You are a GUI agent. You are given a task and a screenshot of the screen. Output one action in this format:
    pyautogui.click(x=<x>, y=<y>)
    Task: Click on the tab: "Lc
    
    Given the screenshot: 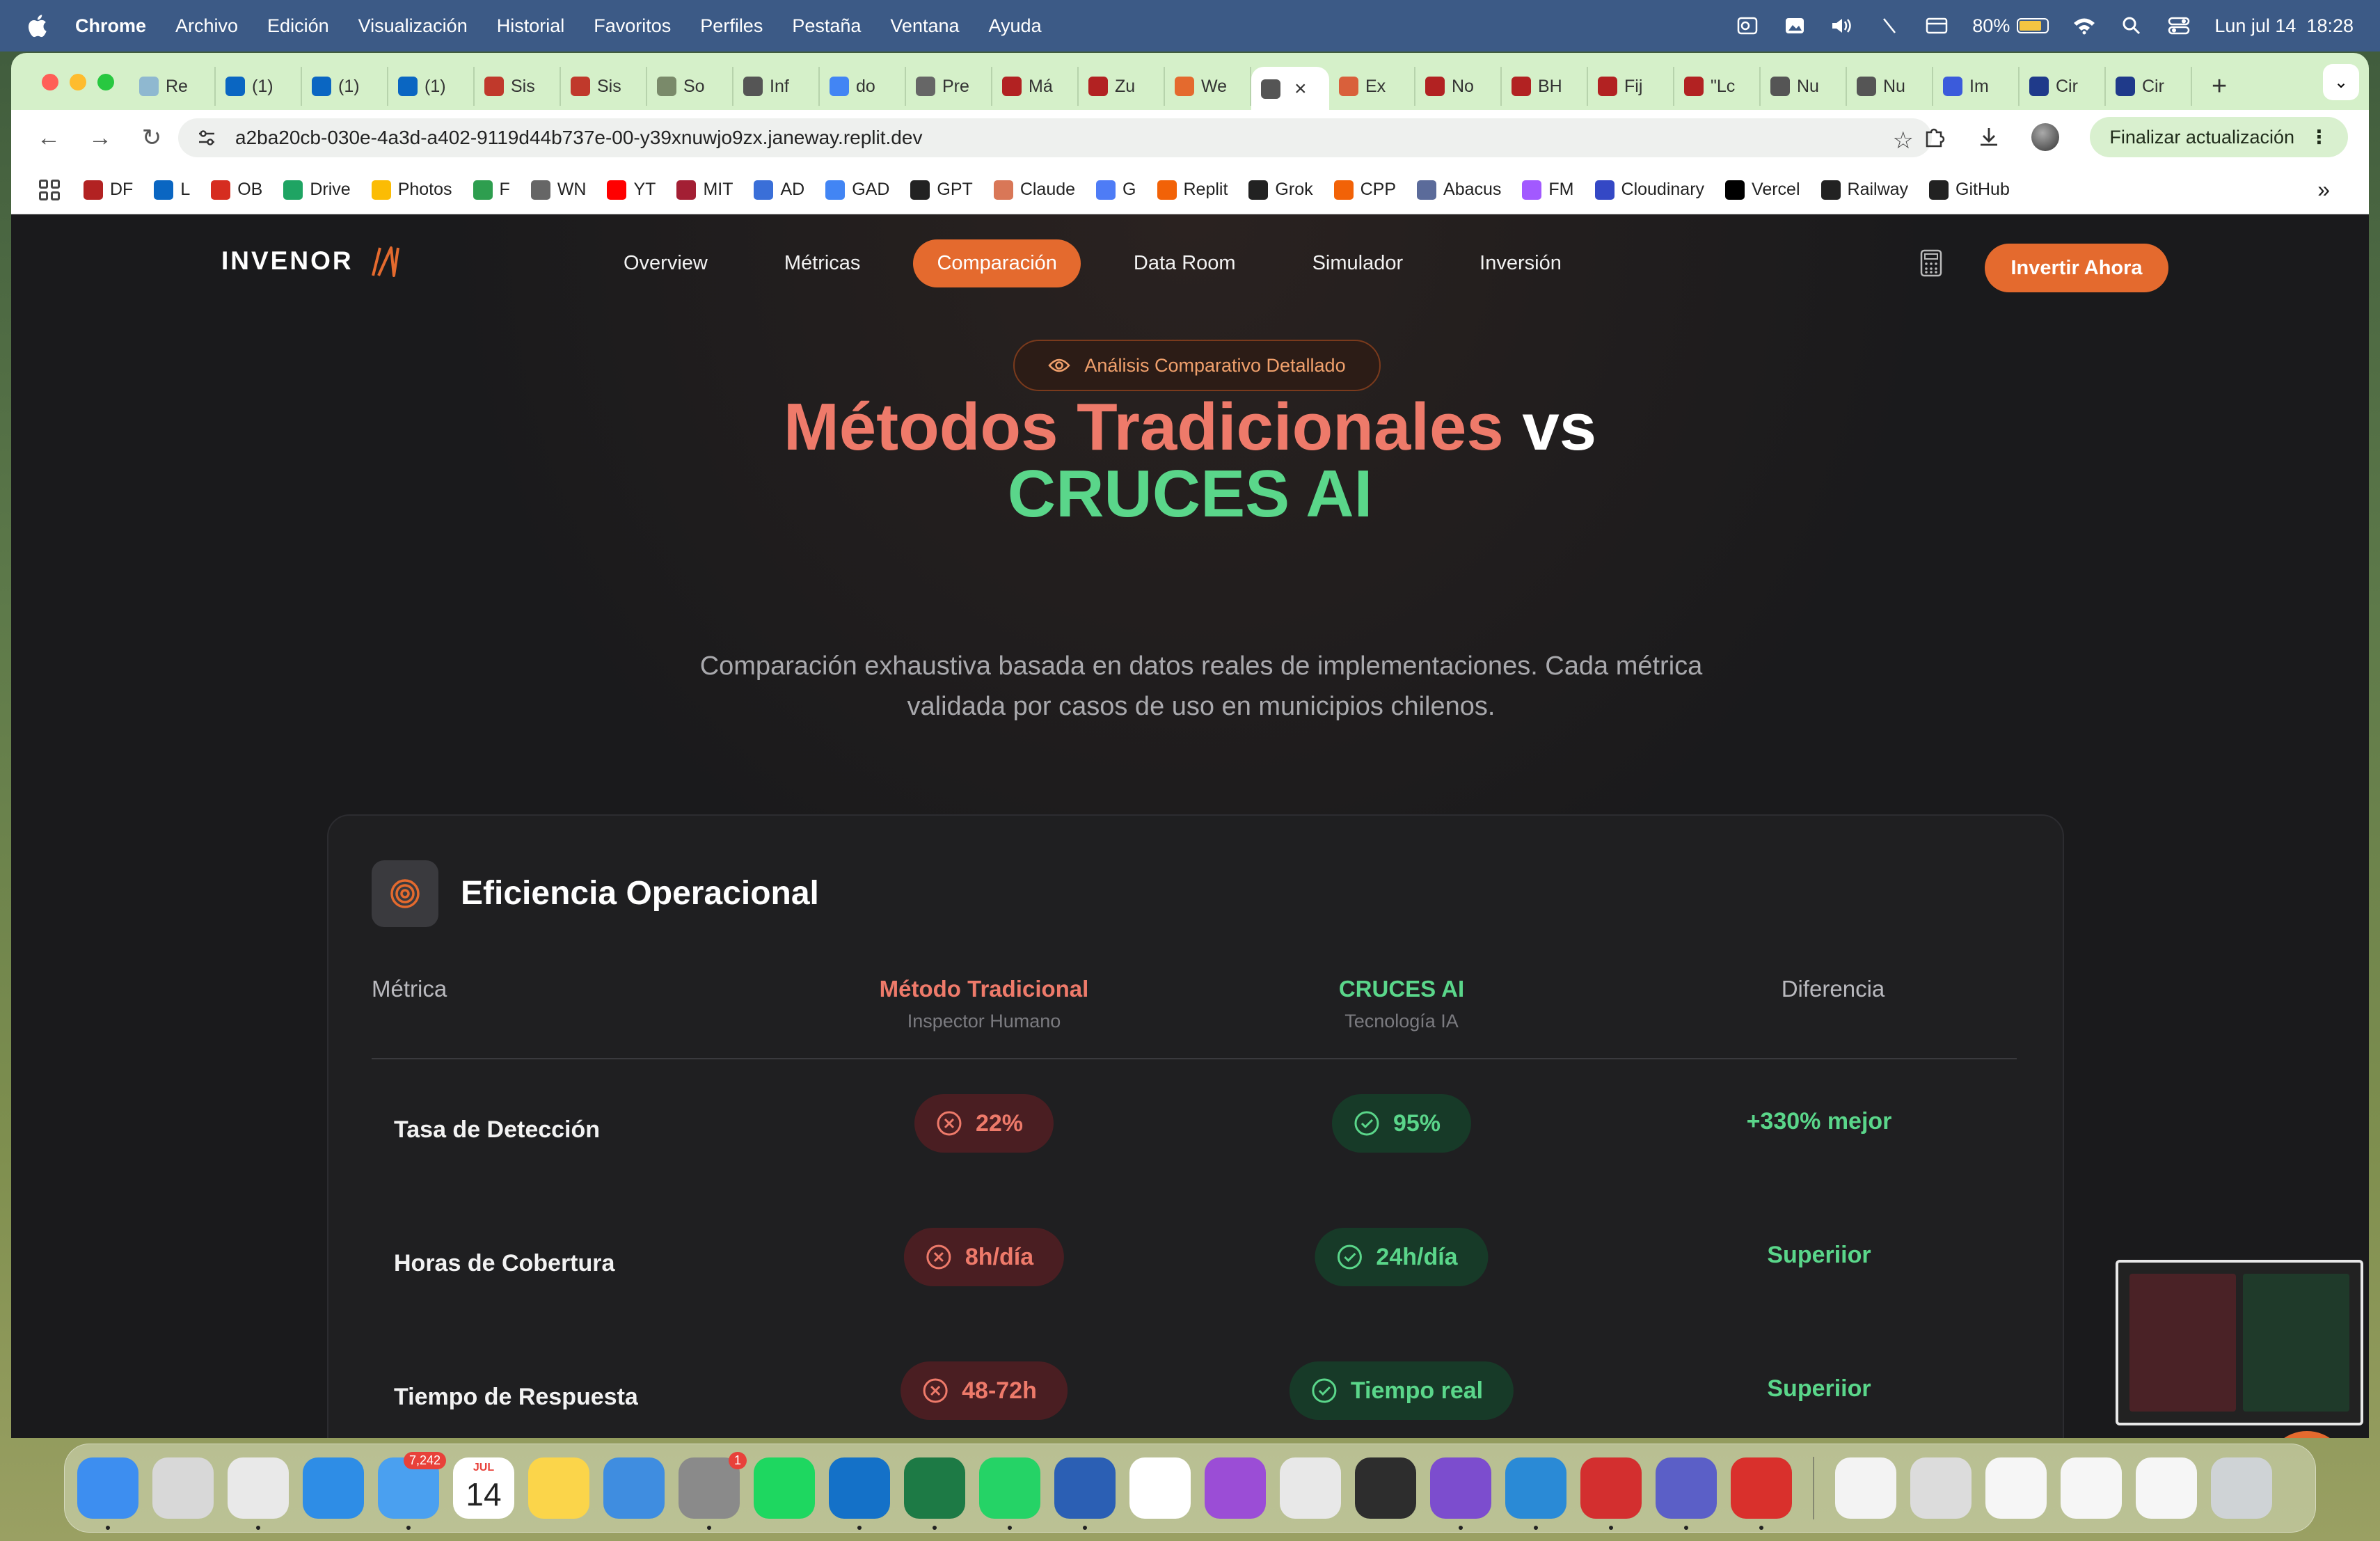 What is the action you would take?
    pyautogui.click(x=1718, y=86)
    